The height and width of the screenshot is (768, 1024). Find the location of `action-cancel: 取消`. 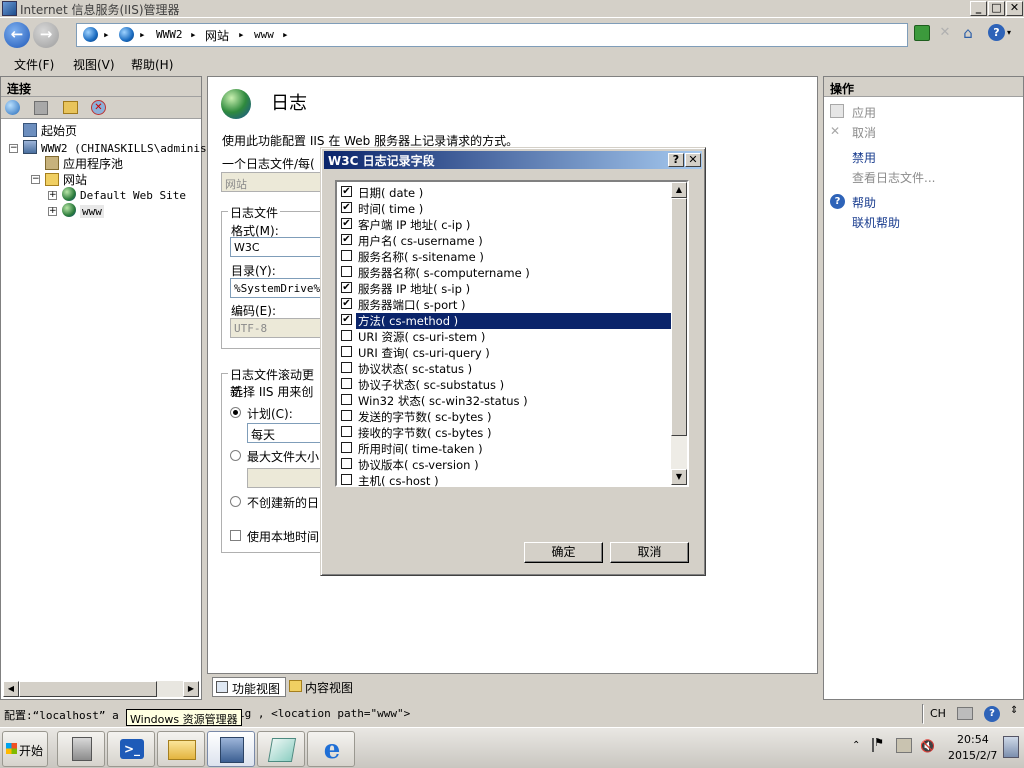

action-cancel: 取消 is located at coordinates (864, 132).